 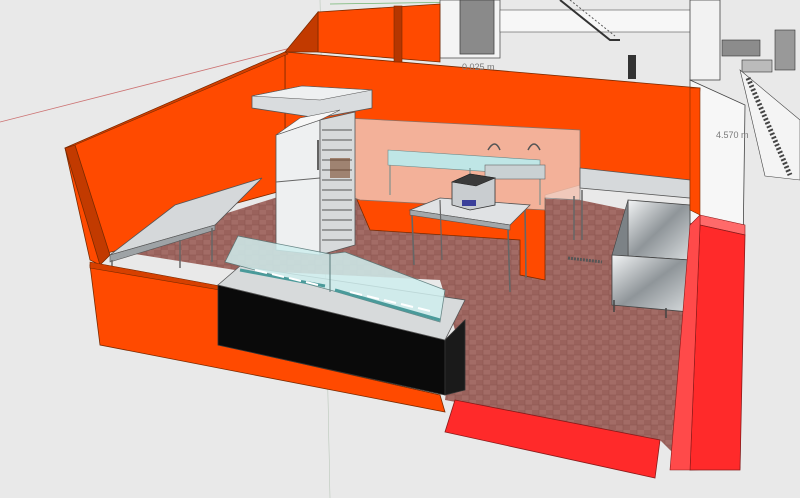 What do you see at coordinates (651, 258) in the screenshot?
I see `stainless-cabinet` at bounding box center [651, 258].